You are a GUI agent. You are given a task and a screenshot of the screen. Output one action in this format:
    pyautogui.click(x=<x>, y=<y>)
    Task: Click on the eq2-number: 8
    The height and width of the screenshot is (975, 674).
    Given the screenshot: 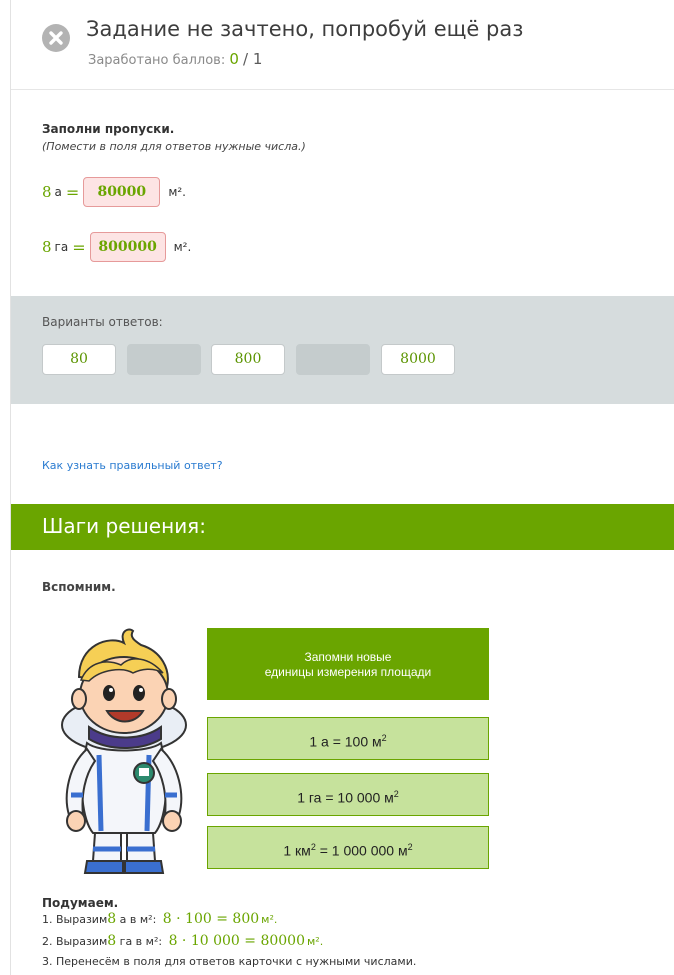 What is the action you would take?
    pyautogui.click(x=47, y=247)
    